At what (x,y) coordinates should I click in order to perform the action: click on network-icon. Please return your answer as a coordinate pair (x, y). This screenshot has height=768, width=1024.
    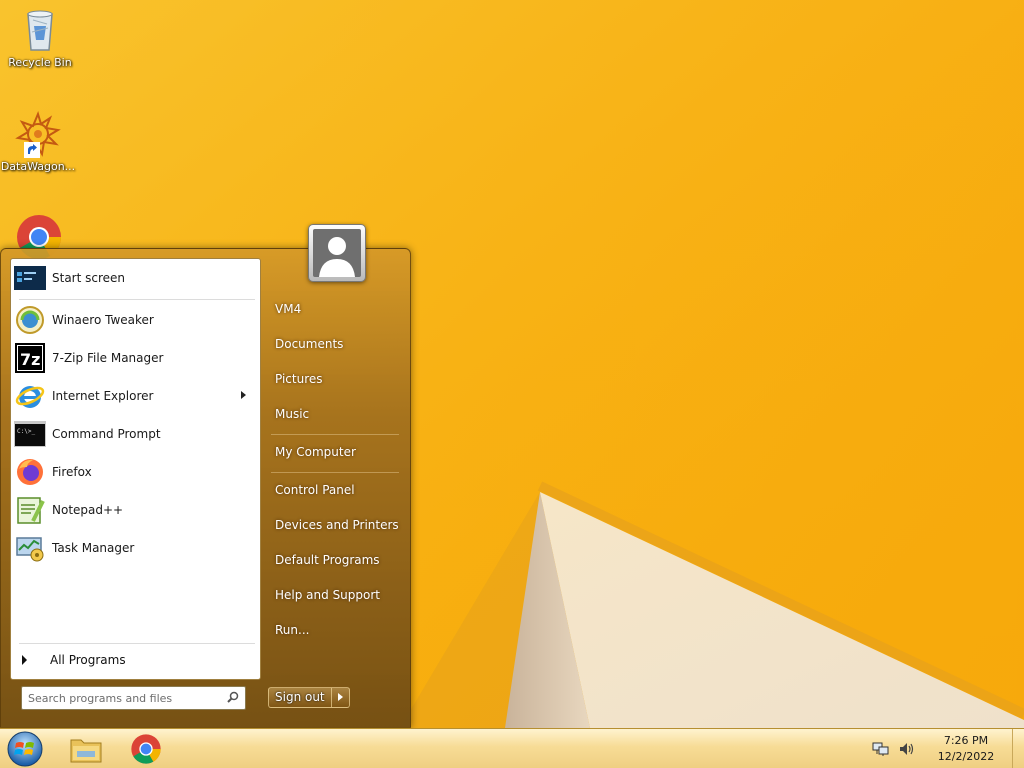
    Looking at the image, I should click on (881, 749).